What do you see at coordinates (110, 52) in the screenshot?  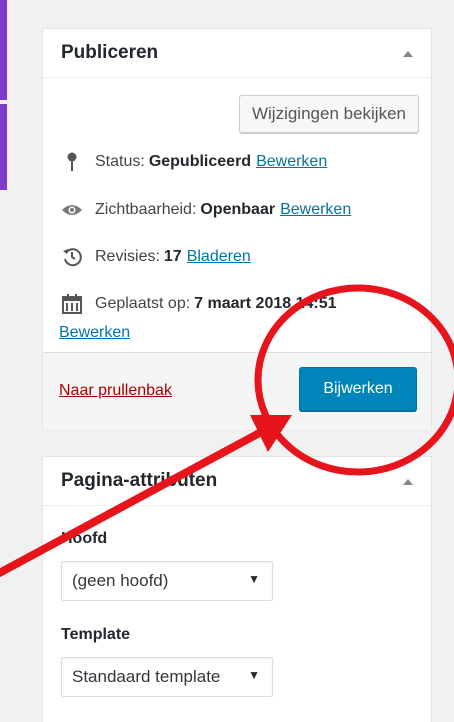 I see `publish-metabox-title: Publiceren` at bounding box center [110, 52].